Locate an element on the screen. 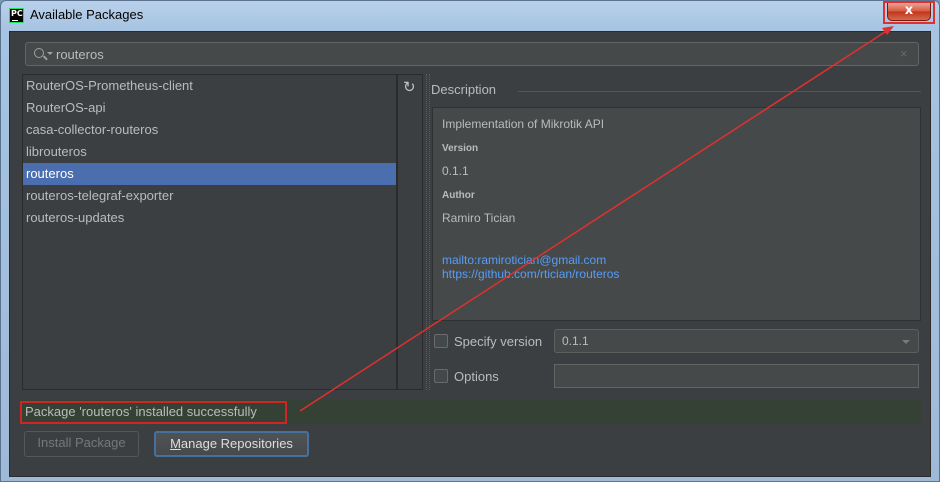 This screenshot has width=940, height=482. list-item-routeros-updates: routeros-updates is located at coordinates (209, 218).